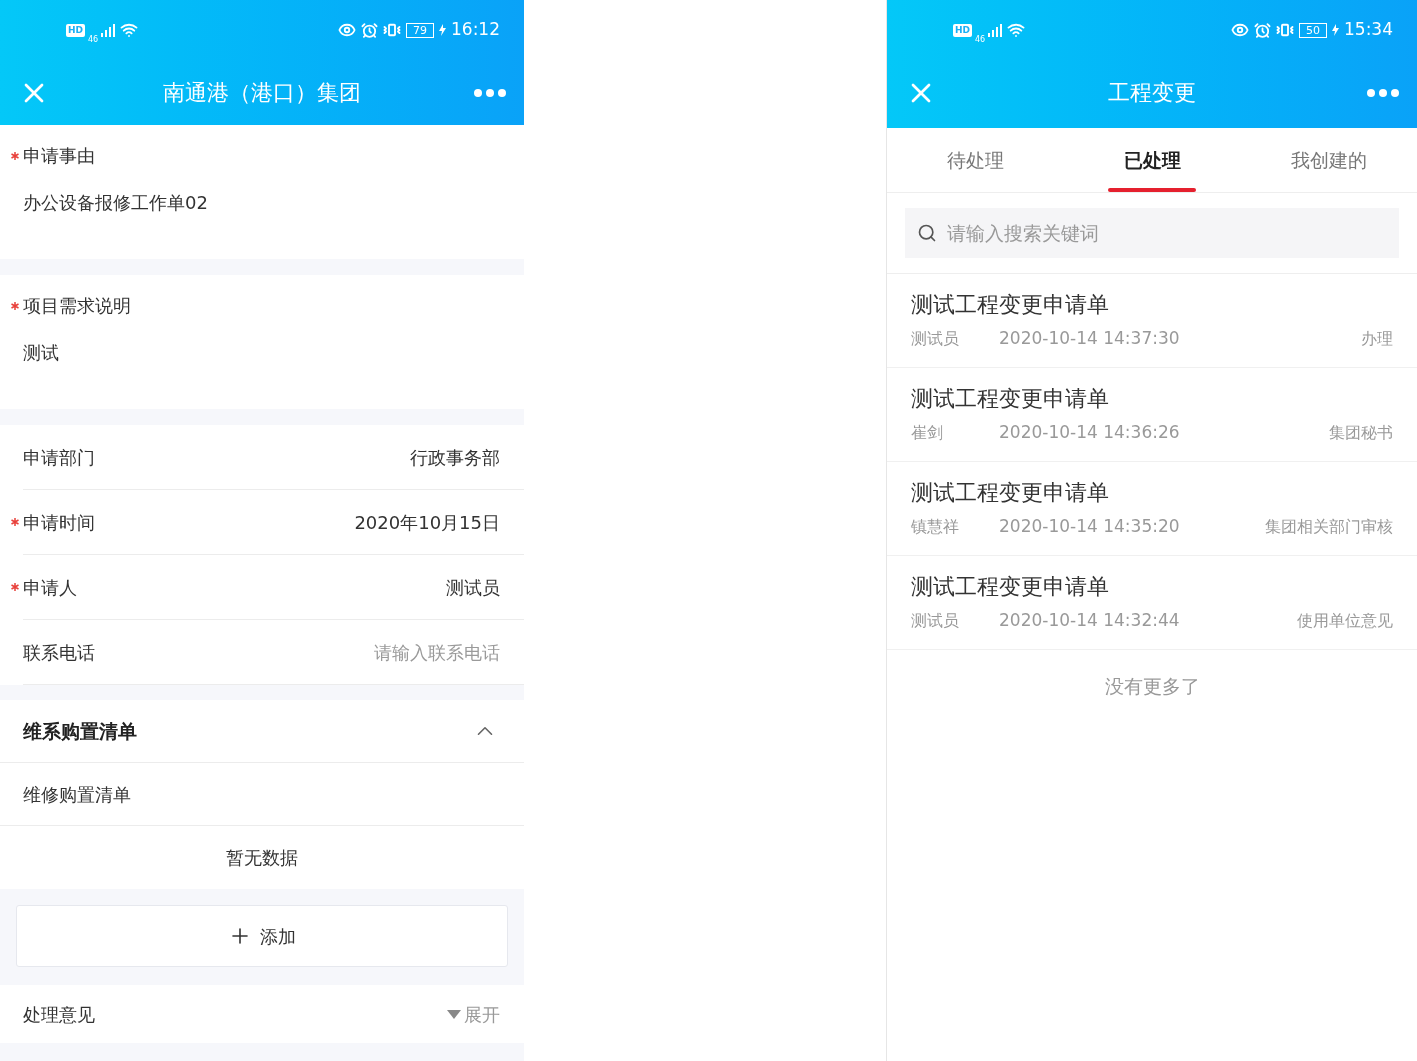 This screenshot has height=1061, width=1417. I want to click on list-item: 测试工程变更申请单 测试员 2020-10-14 14:32:44 使用单位意见, so click(1152, 603).